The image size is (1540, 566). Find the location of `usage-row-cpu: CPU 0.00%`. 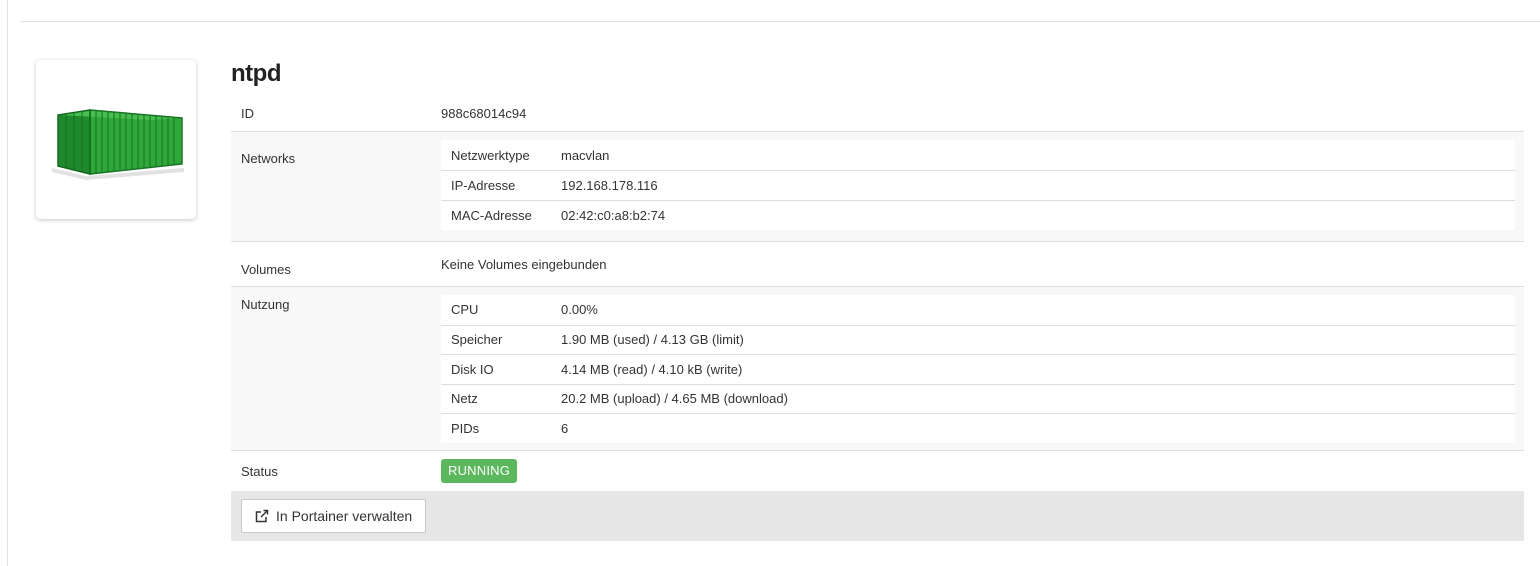

usage-row-cpu: CPU 0.00% is located at coordinates (978, 310).